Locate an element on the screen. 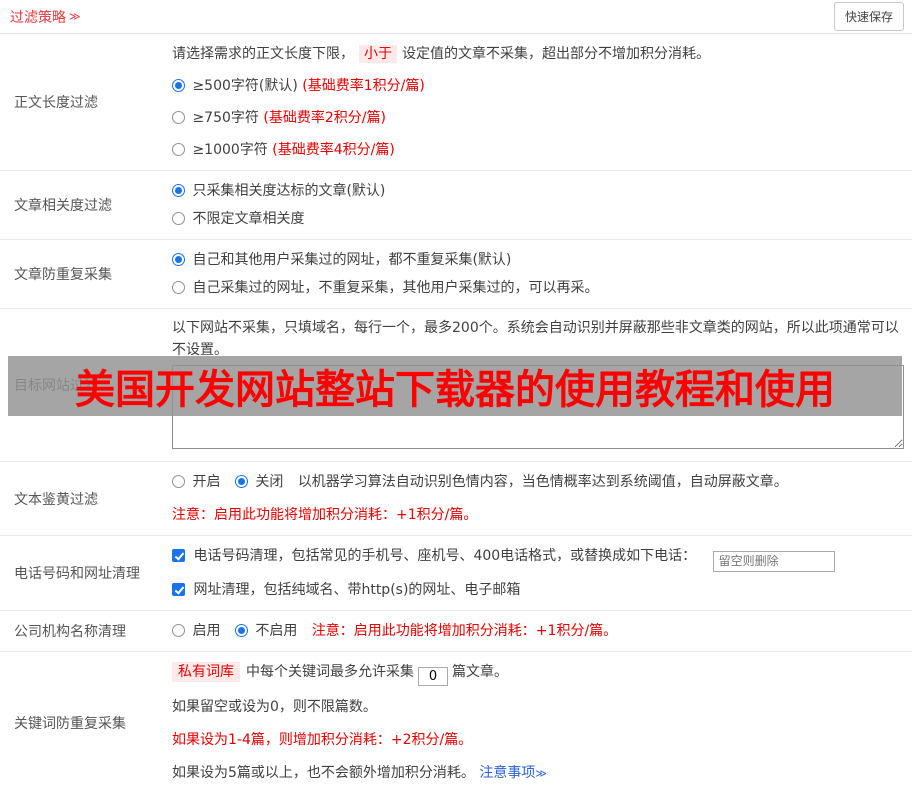 The height and width of the screenshot is (794, 912). keyword-line3: 如果设为1-4篇，则增加积分消耗：+2积分/篇。 is located at coordinates (322, 739).